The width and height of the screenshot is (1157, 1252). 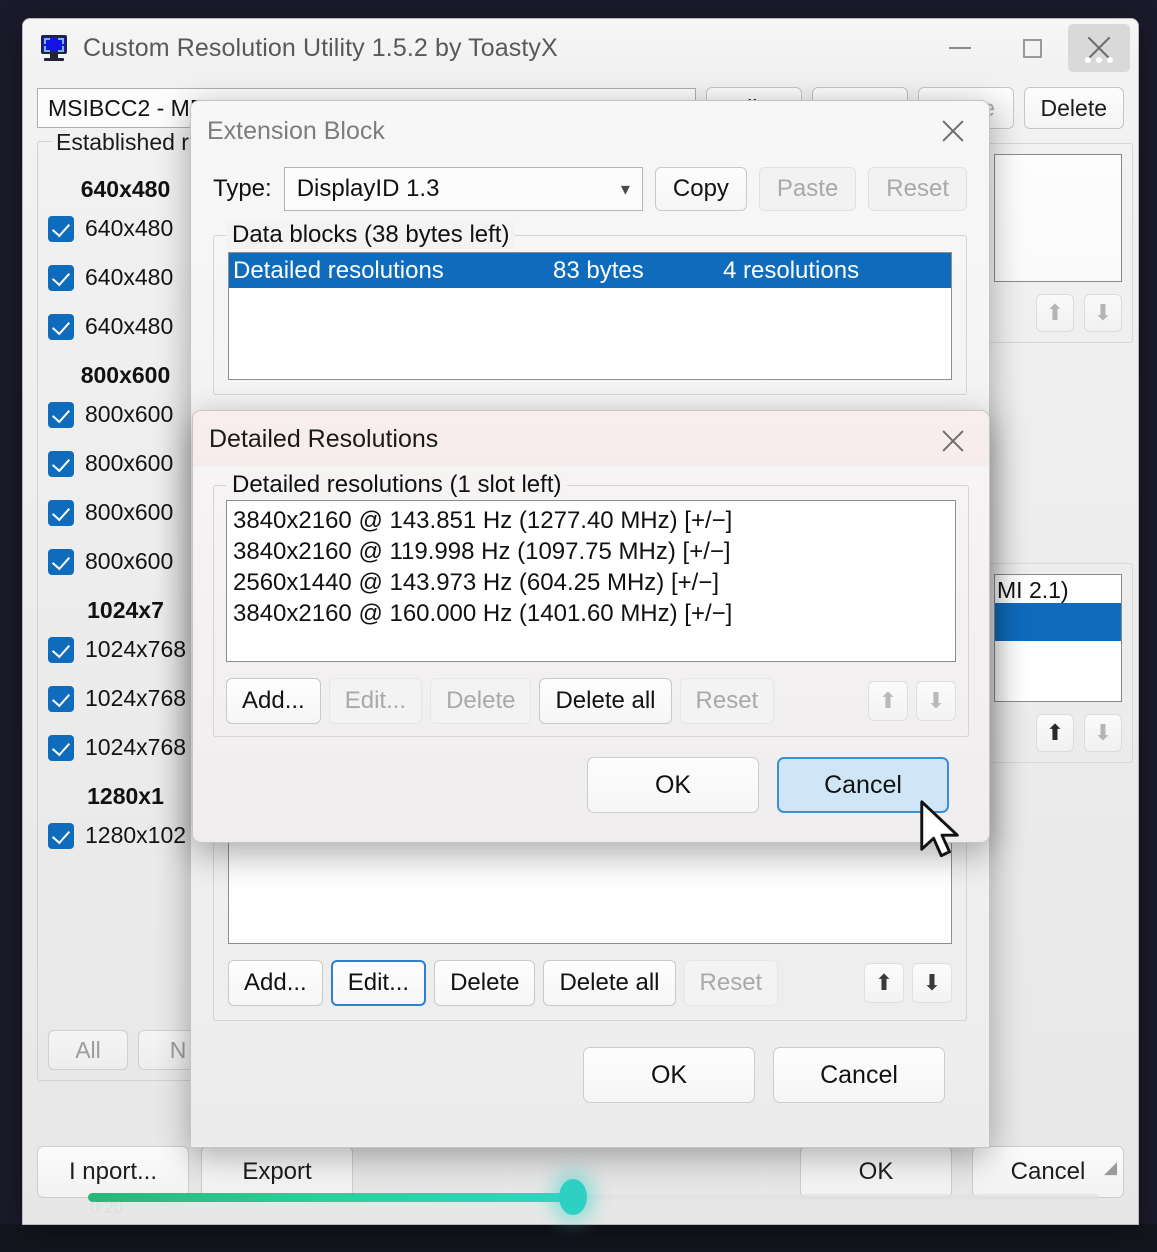 I want to click on delete-button: Delete, so click(x=1073, y=108).